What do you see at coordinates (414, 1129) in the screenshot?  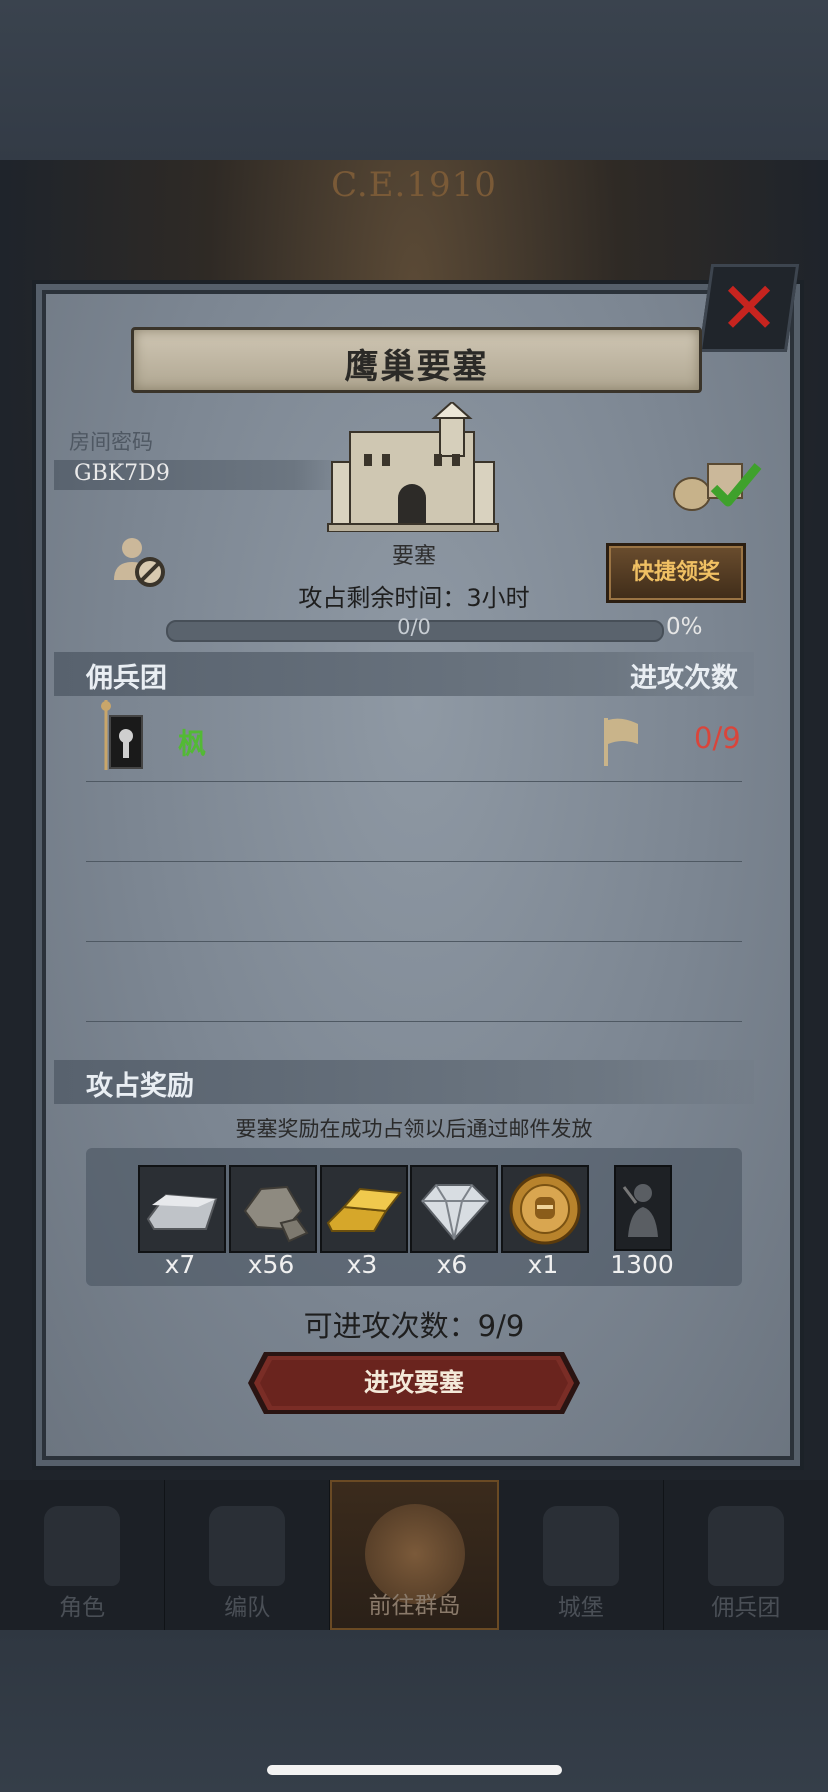 I see `reward-note: 要塞奖励在成功占领以后通过邮件发放` at bounding box center [414, 1129].